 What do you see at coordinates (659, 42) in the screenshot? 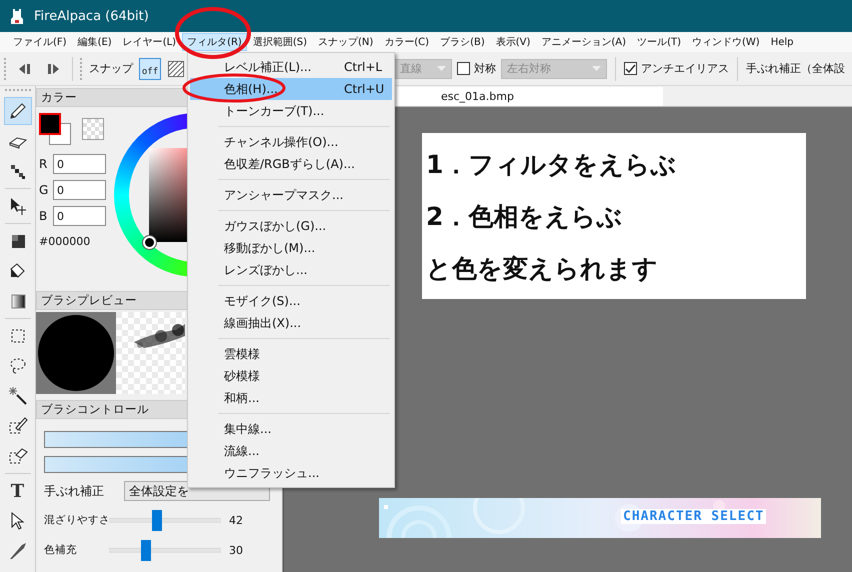
I see `menu-item: ツール(T)` at bounding box center [659, 42].